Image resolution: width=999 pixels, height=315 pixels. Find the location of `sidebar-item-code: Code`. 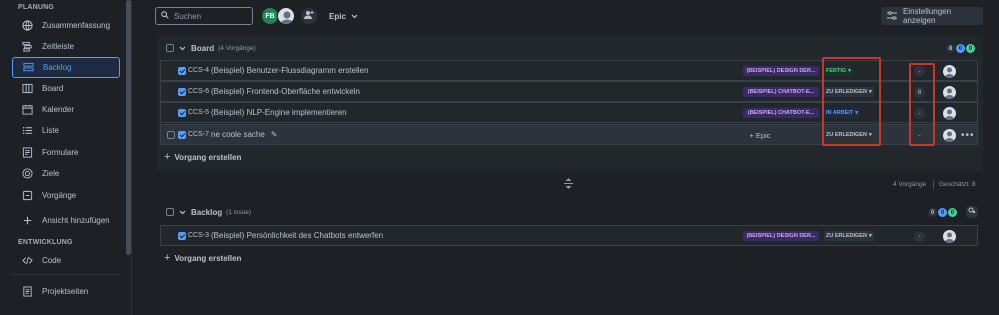

sidebar-item-code: Code is located at coordinates (66, 260).